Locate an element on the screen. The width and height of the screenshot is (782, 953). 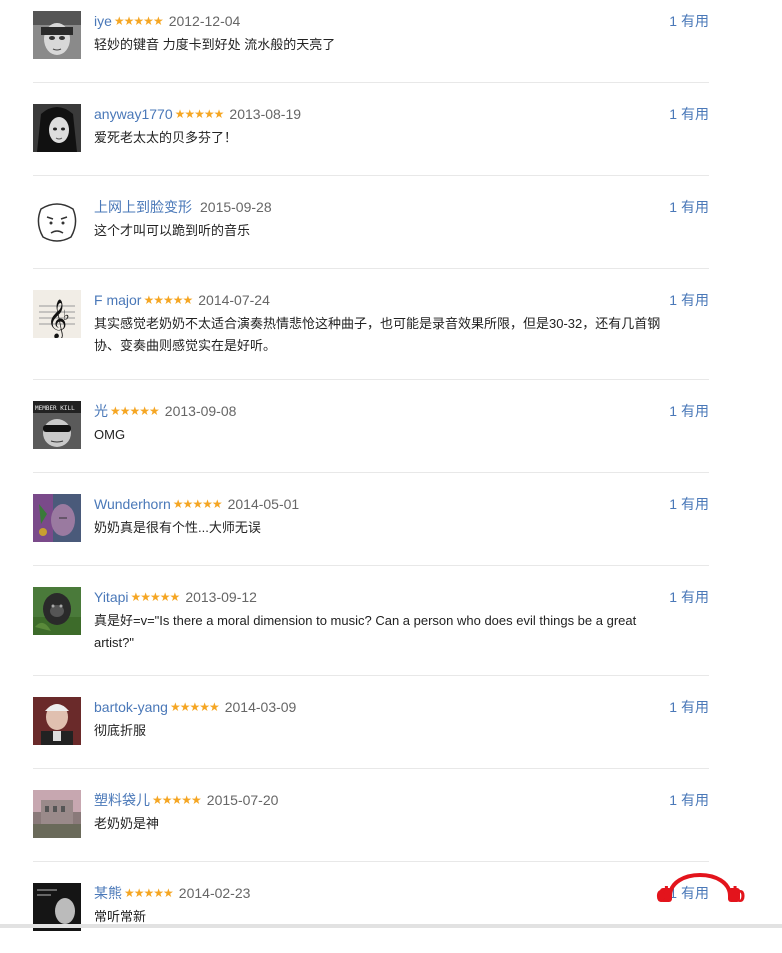
bottom-scrollbar is located at coordinates (391, 926).